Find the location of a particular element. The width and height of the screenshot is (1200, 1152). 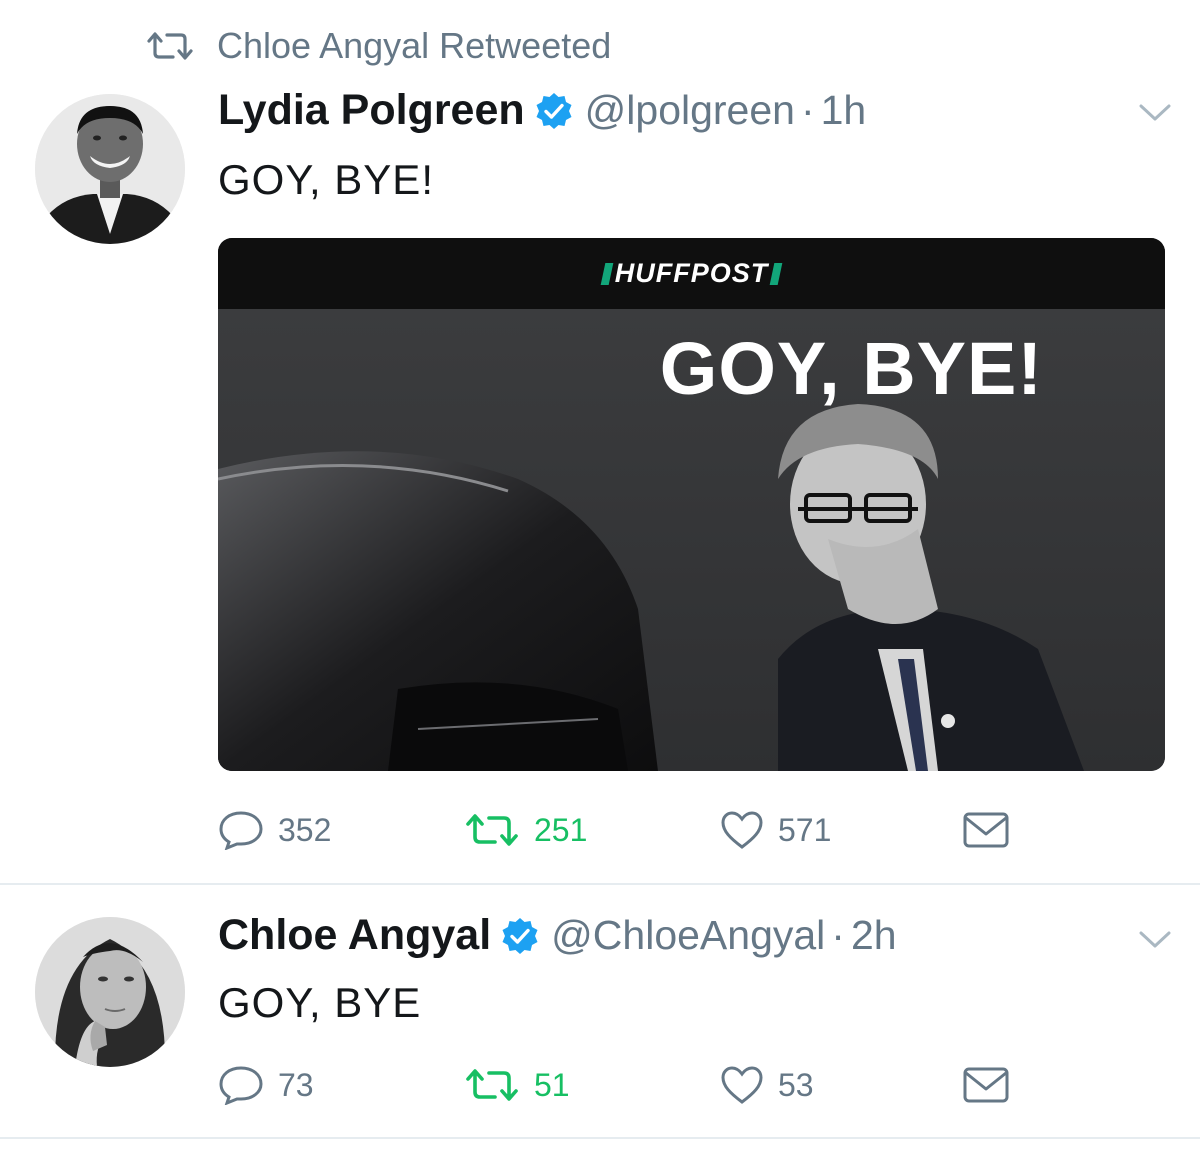

tweet-header: Chloe Angyal @ChloeAngyal · 2h is located at coordinates (557, 935).